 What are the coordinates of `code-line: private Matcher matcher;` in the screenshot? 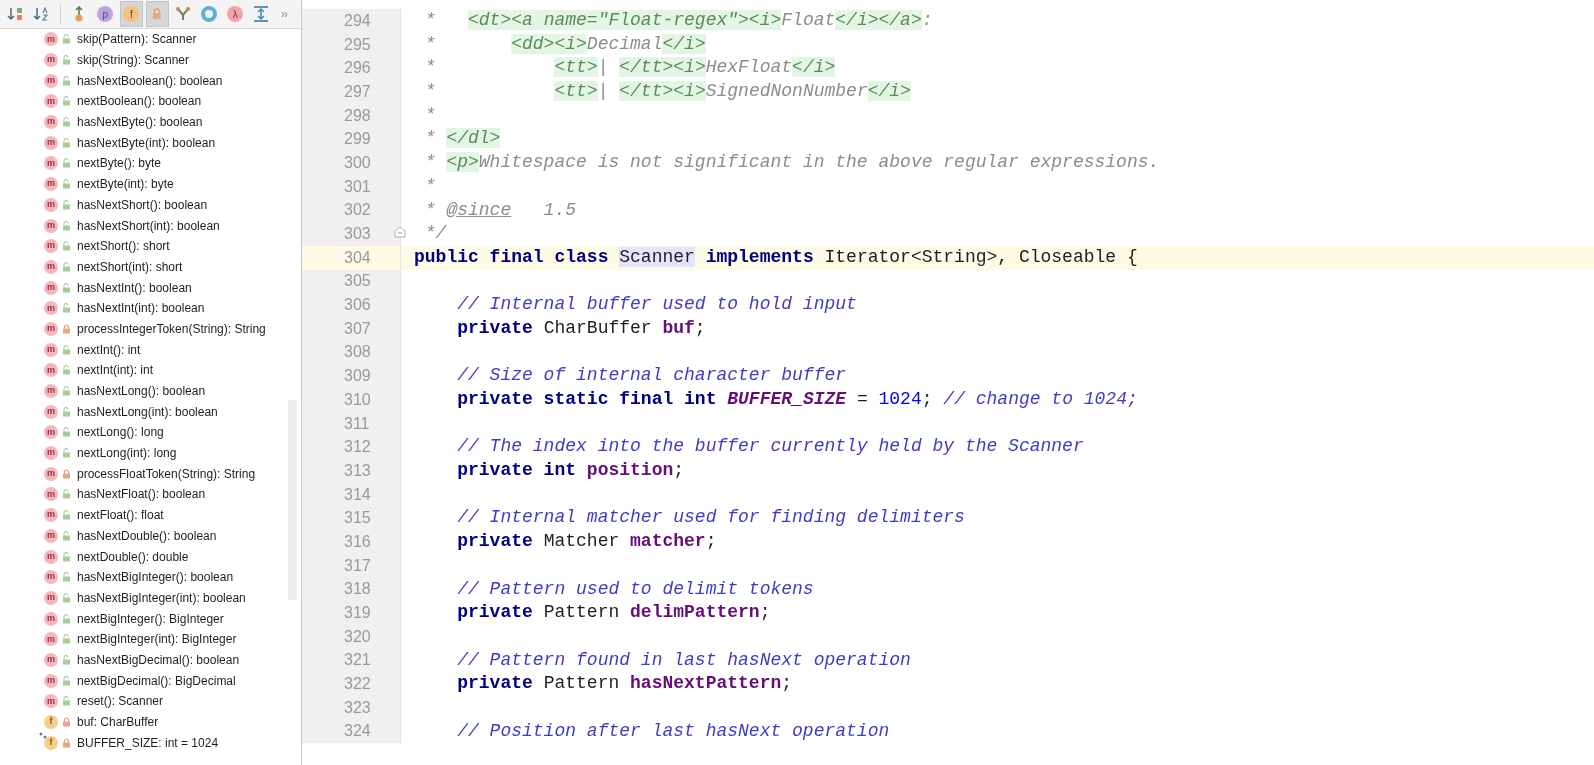 It's located at (586, 542).